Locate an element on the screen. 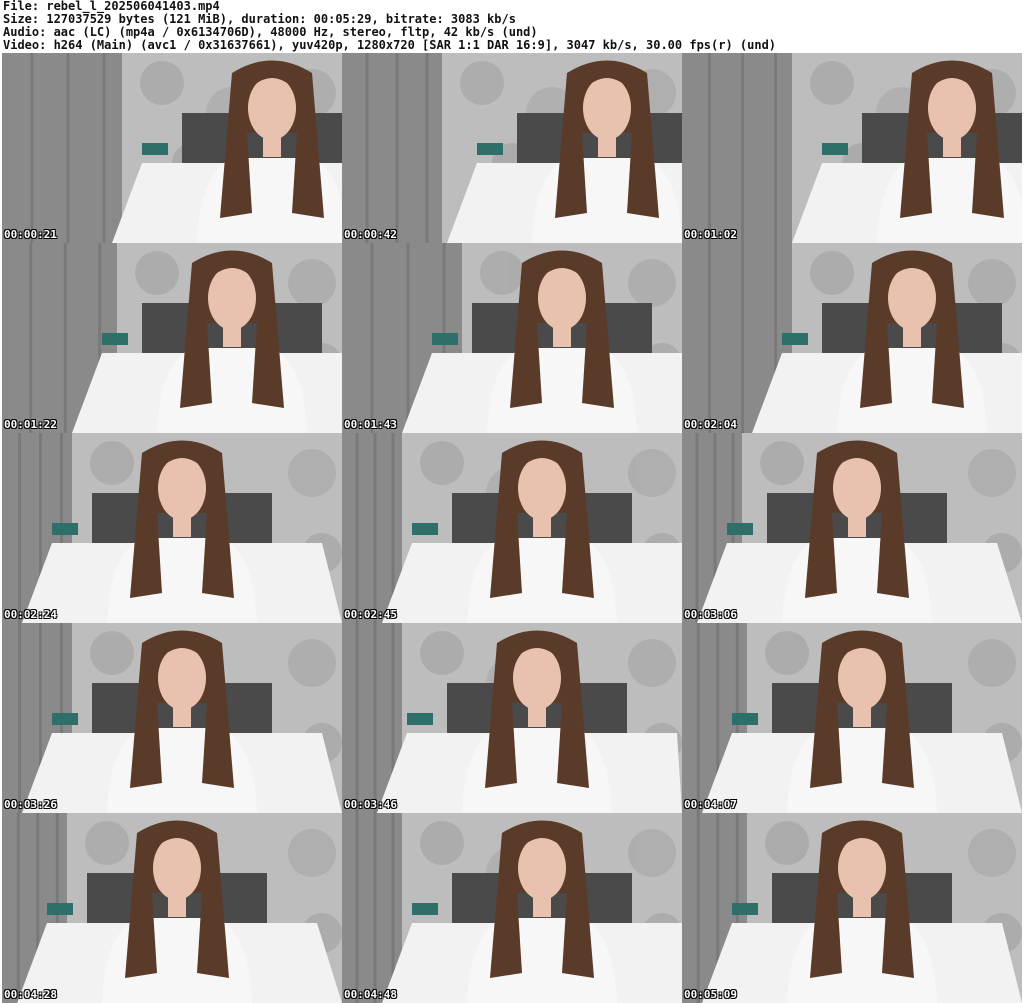 The height and width of the screenshot is (1003, 1024). video-thumbnail: 00:04:48 is located at coordinates (512, 908).